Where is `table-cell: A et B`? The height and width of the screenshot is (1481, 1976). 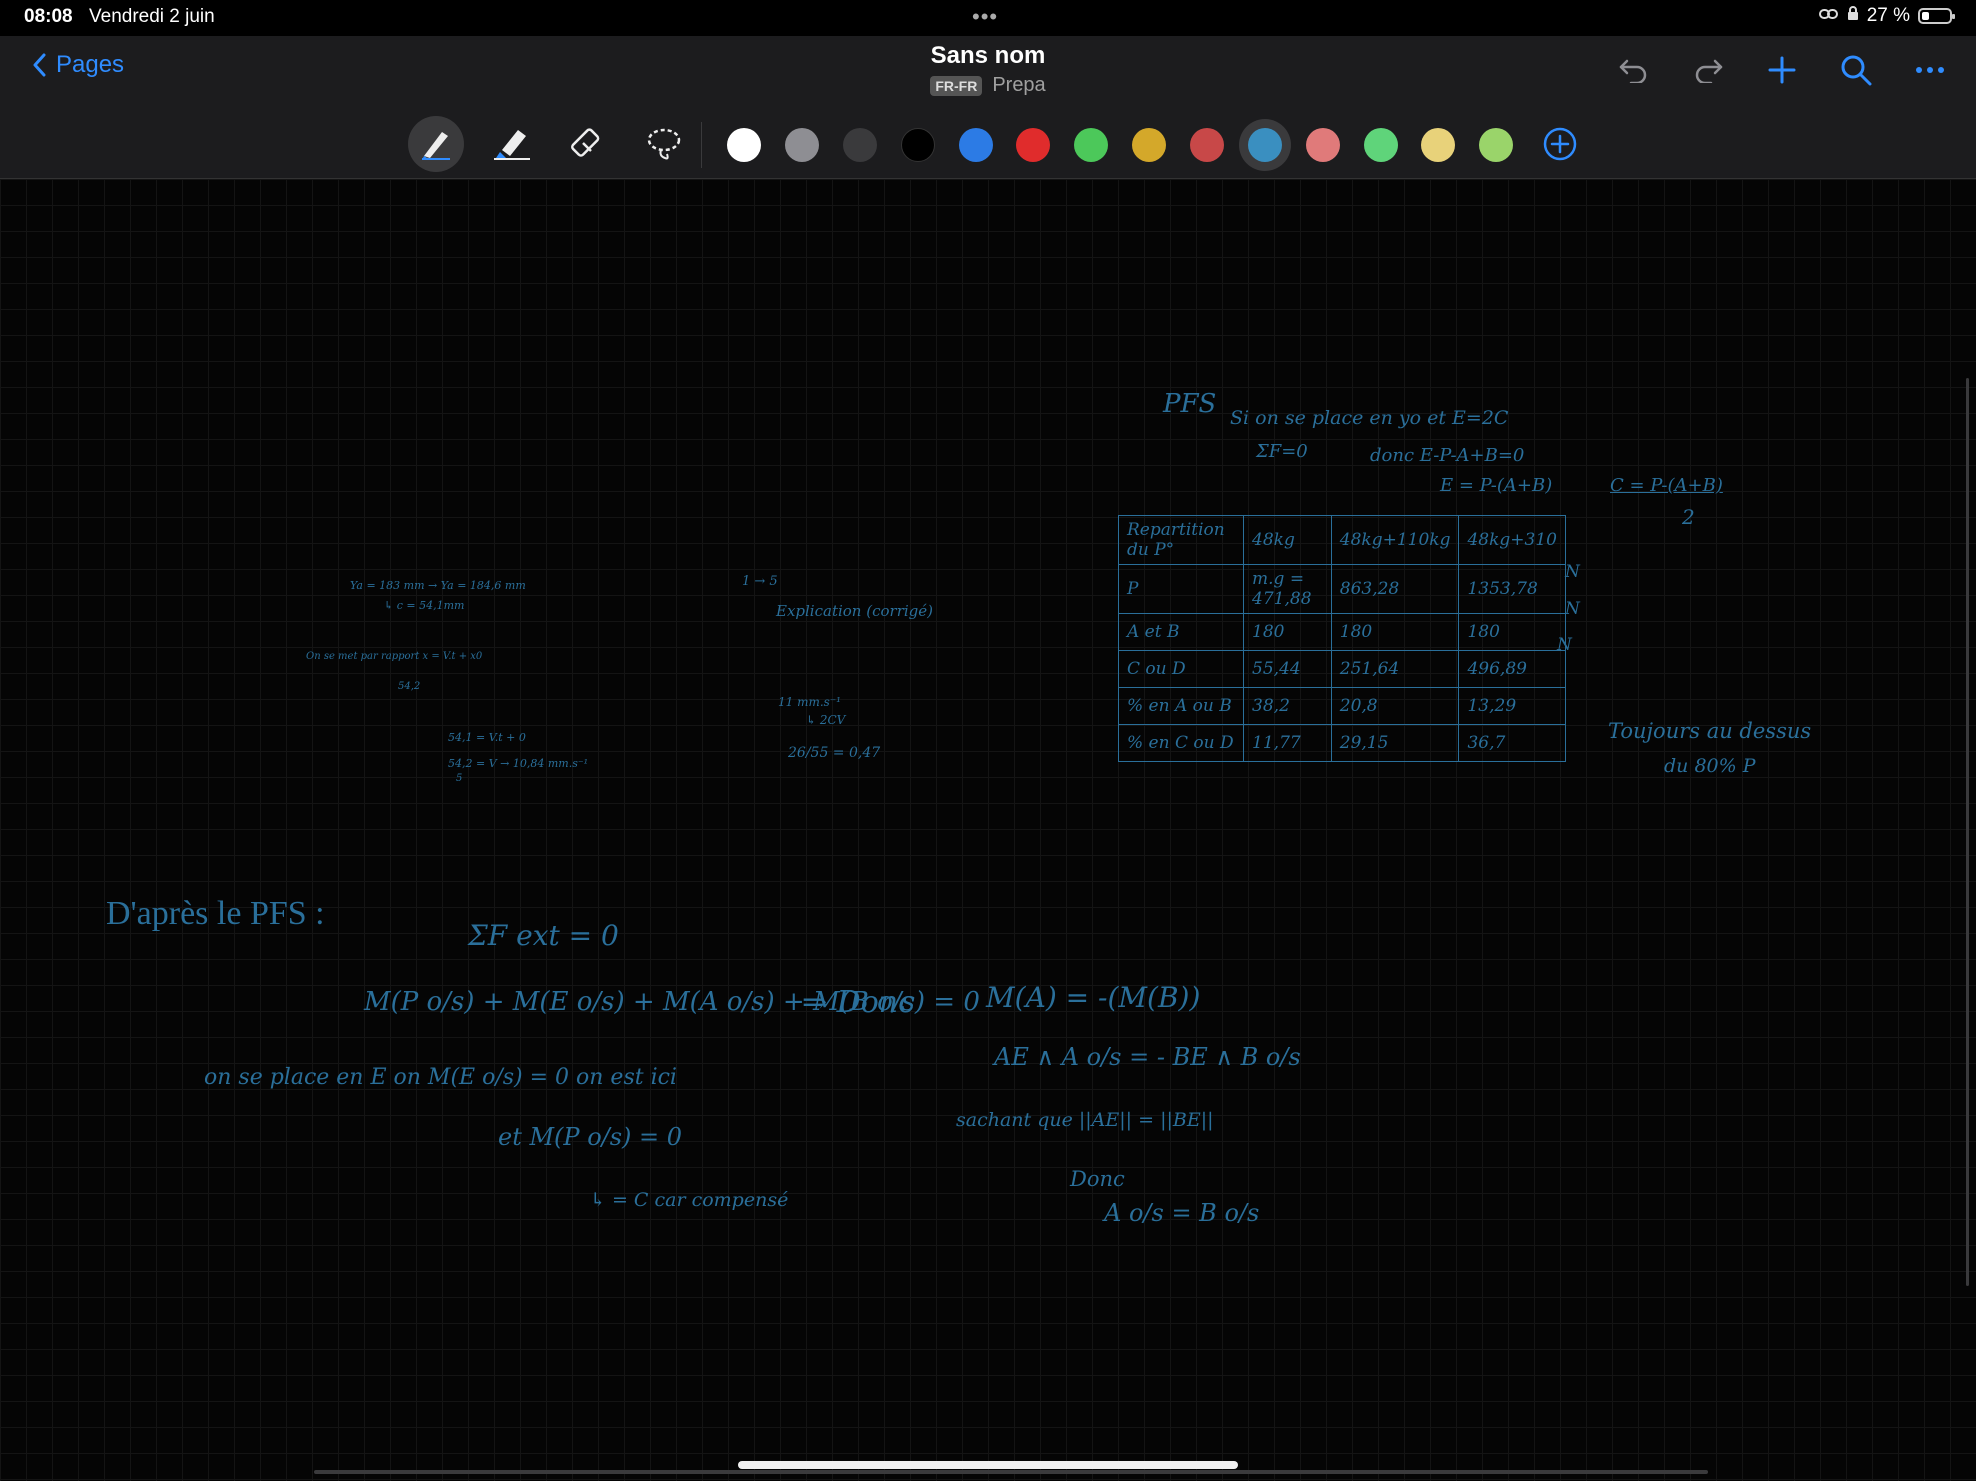
table-cell: A et B is located at coordinates (1181, 632).